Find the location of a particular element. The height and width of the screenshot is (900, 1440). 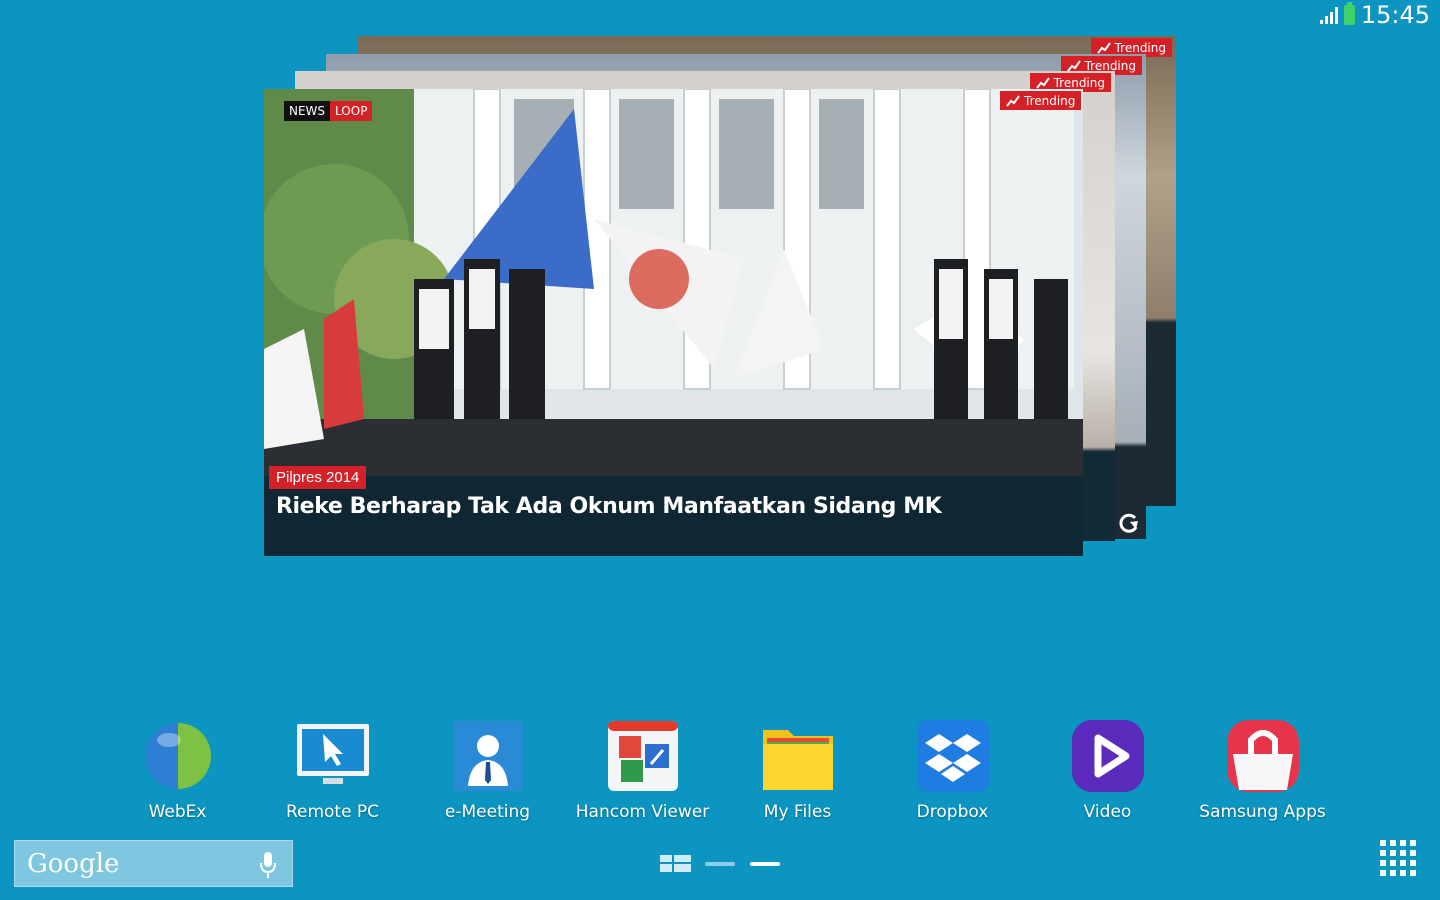

status-clock: 15:45 is located at coordinates (1395, 15).